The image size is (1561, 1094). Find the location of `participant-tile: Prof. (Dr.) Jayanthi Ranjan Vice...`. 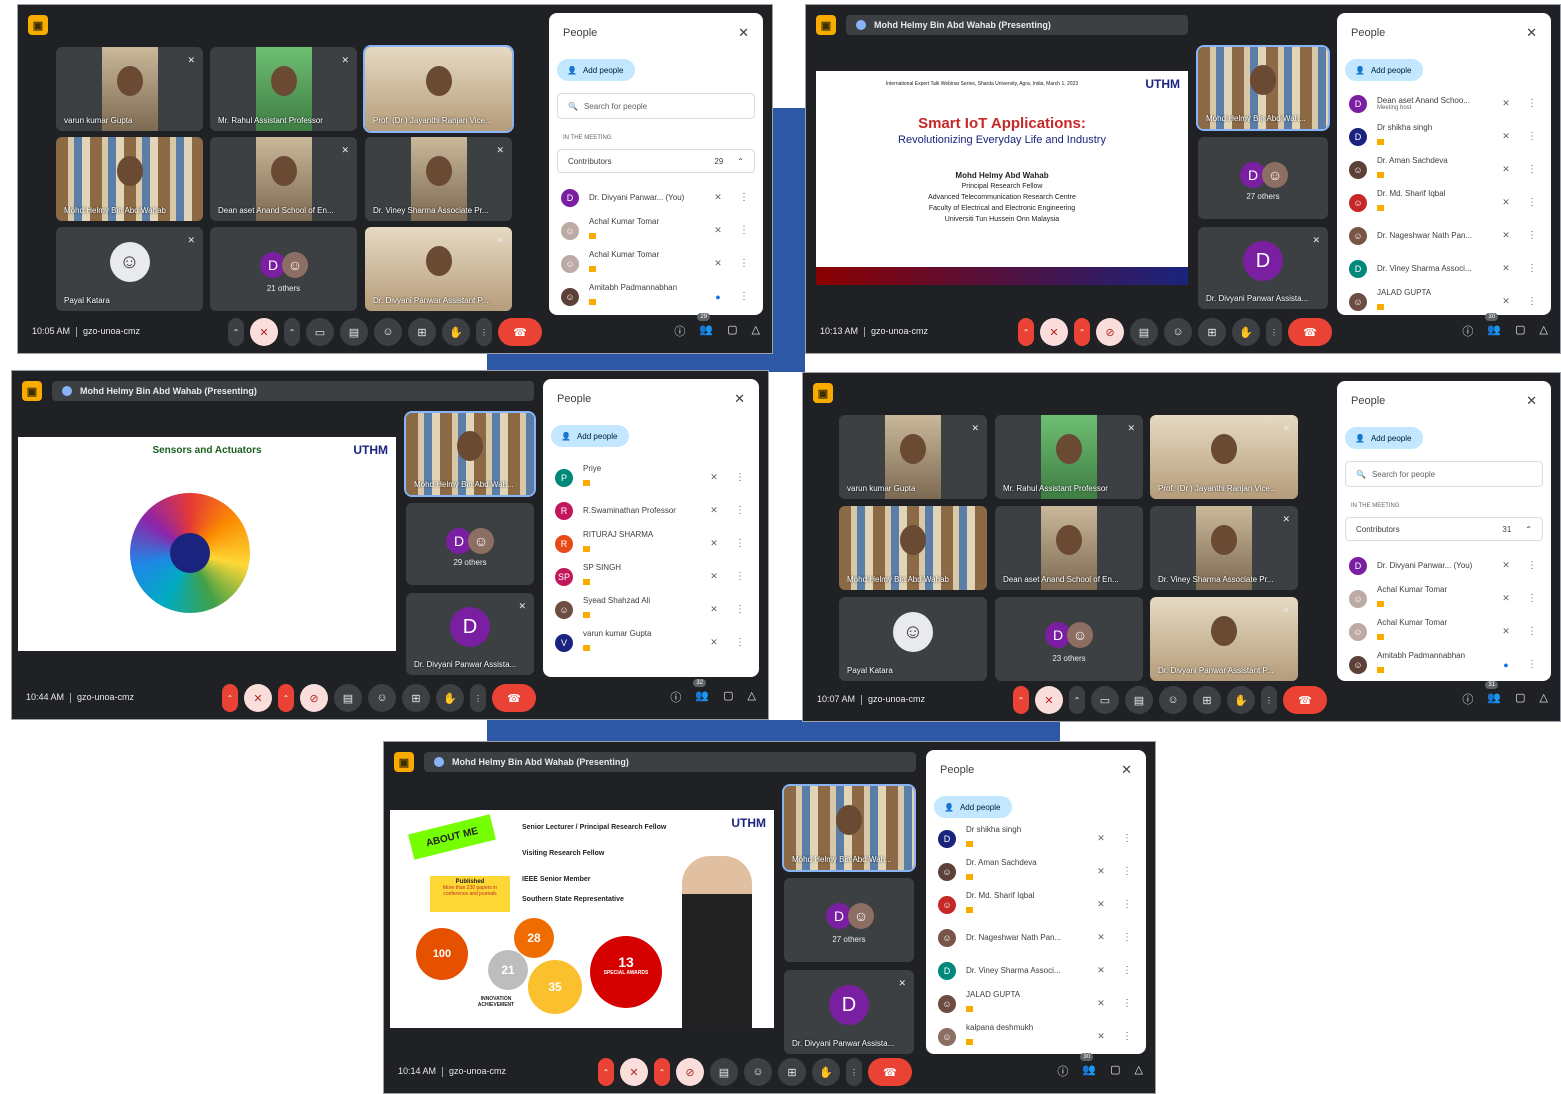

participant-tile: Prof. (Dr.) Jayanthi Ranjan Vice... is located at coordinates (438, 89).